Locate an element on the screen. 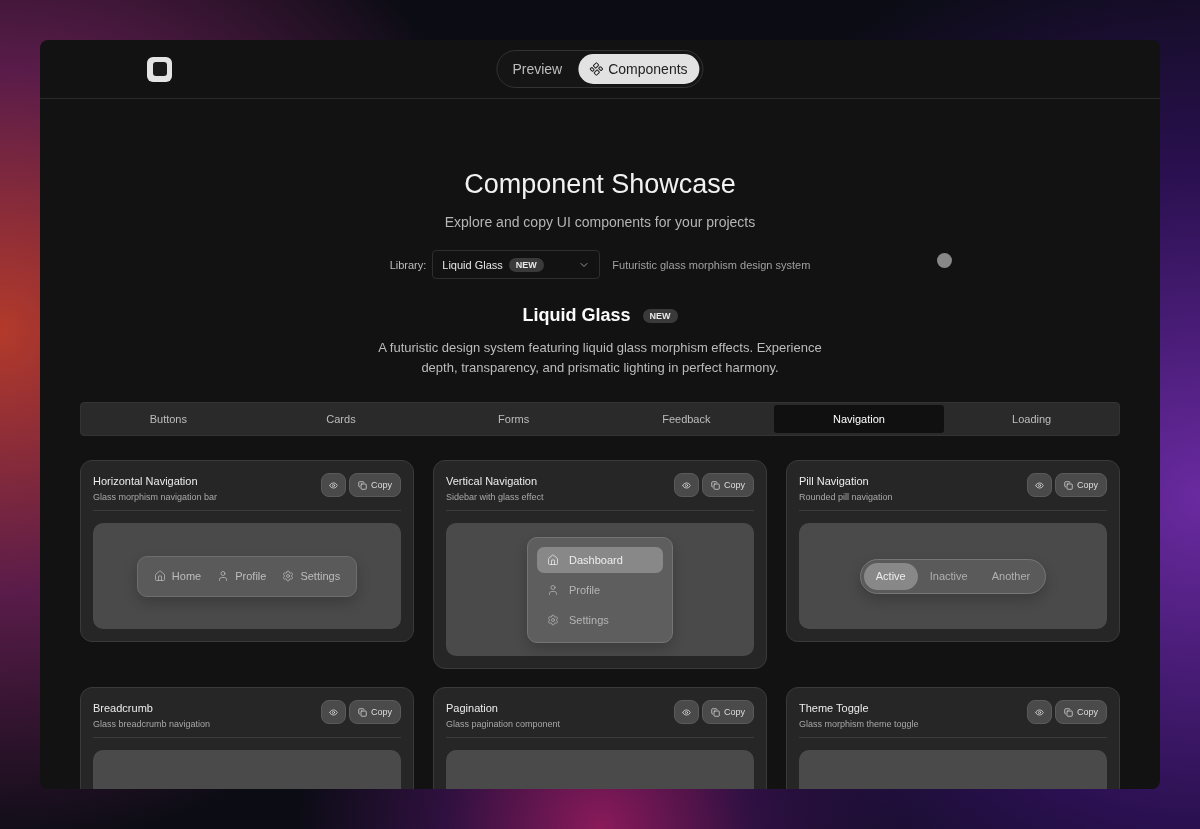  card-title: Theme Toggle is located at coordinates (834, 708).